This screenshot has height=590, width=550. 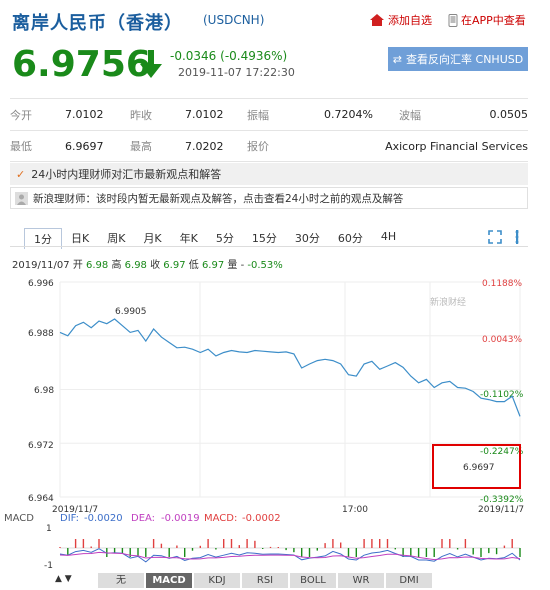 What do you see at coordinates (258, 146) in the screenshot?
I see `quote-label: 报价` at bounding box center [258, 146].